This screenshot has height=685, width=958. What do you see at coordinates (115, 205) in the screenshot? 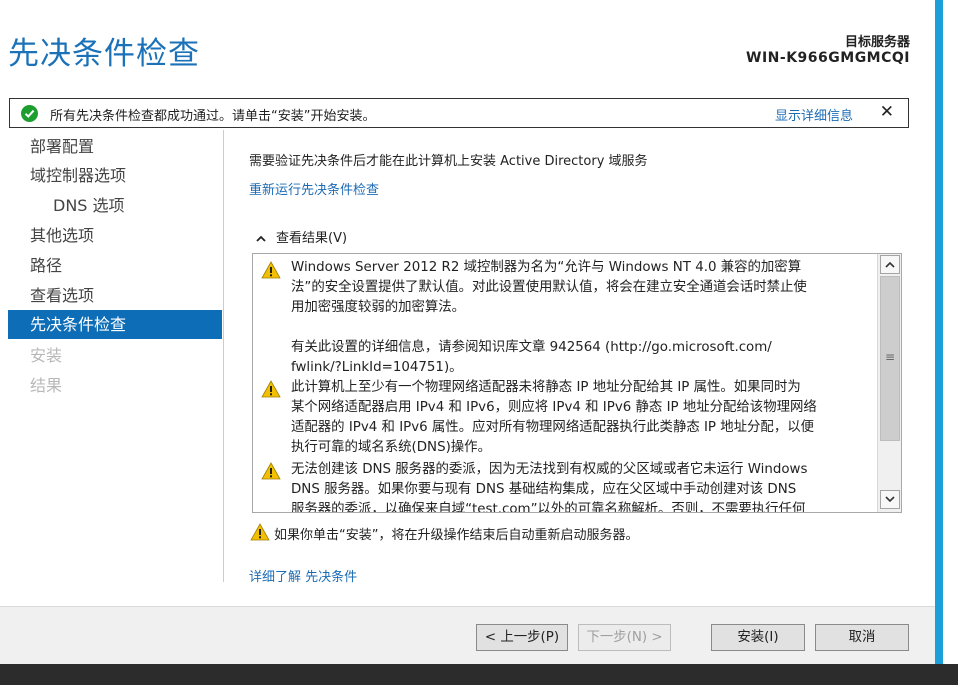
I see `sidebar-item-dns-options: DNS 选项` at bounding box center [115, 205].